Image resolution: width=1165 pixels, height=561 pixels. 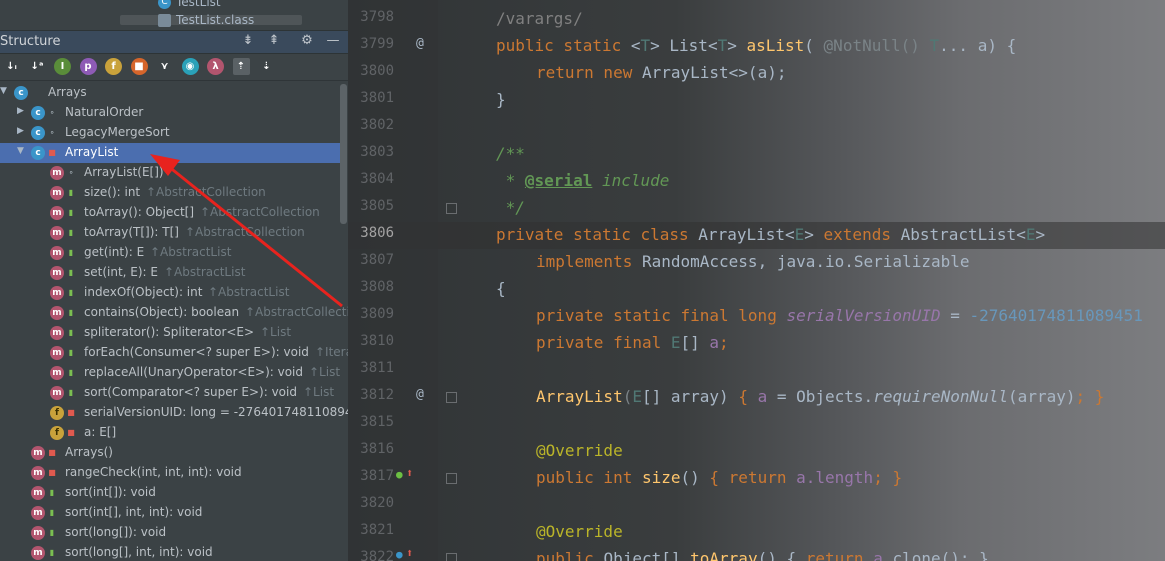 What do you see at coordinates (266, 66) in the screenshot?
I see `autoscroll-from-source-icon: ⇣` at bounding box center [266, 66].